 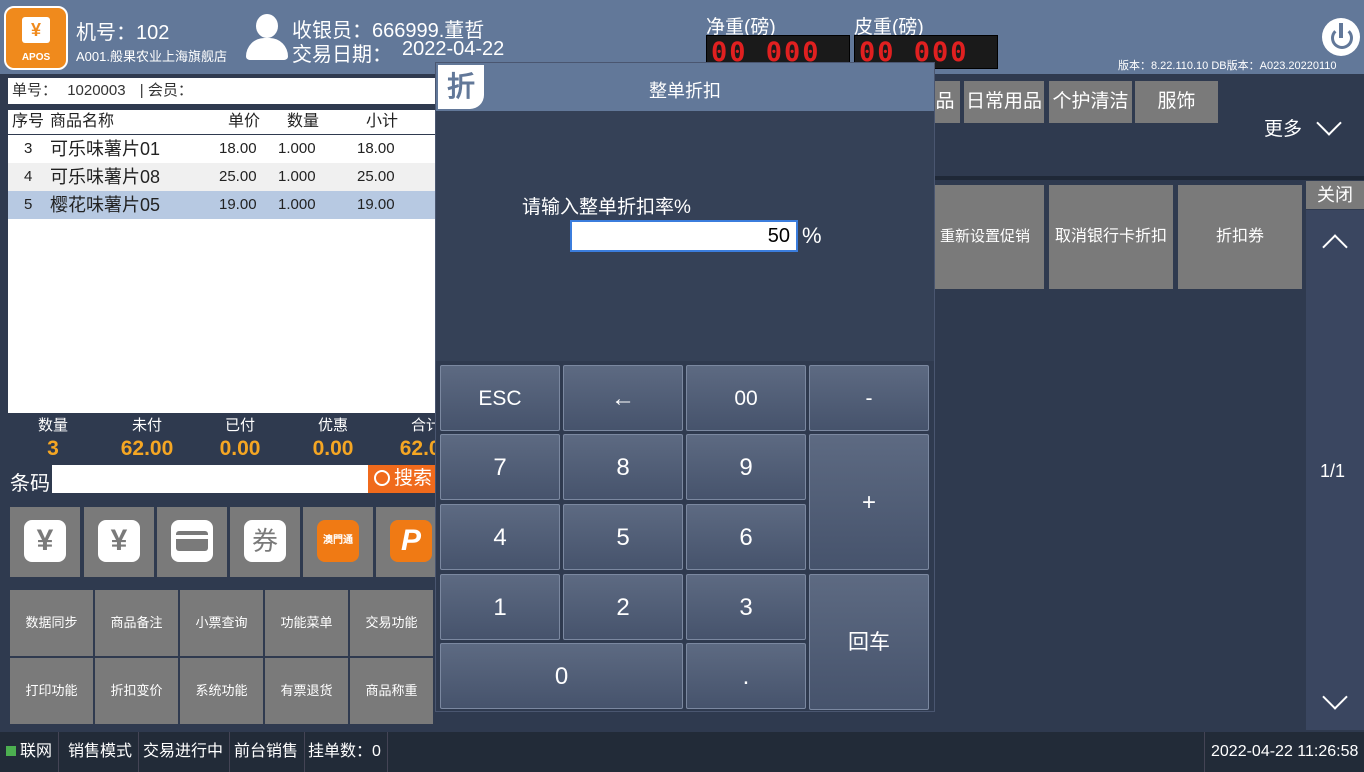 What do you see at coordinates (411, 541) in the screenshot?
I see `p-pay-icon: P` at bounding box center [411, 541].